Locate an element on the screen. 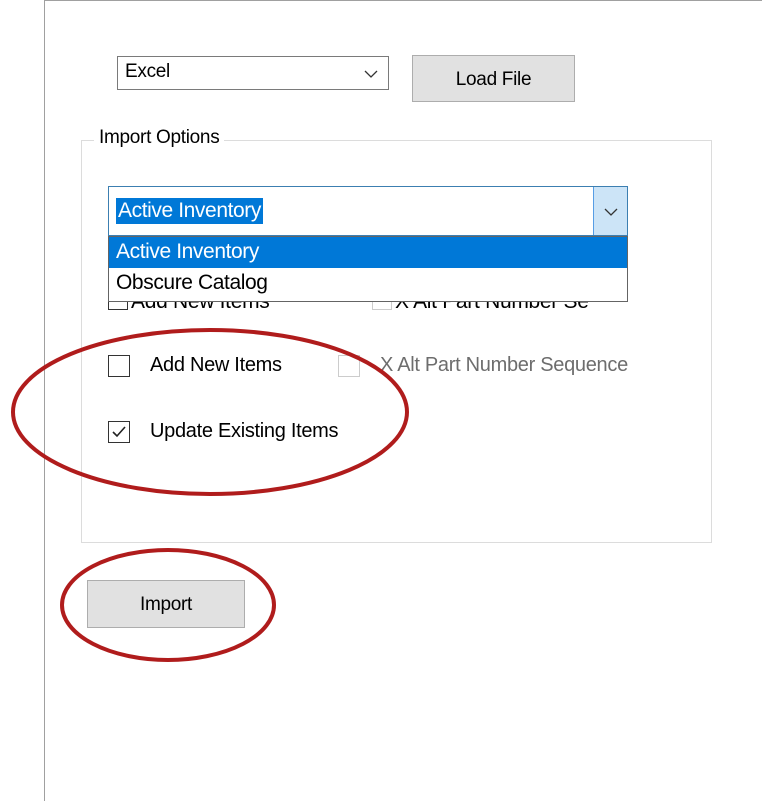  inventory-combobox: Active Inventory is located at coordinates (368, 211).